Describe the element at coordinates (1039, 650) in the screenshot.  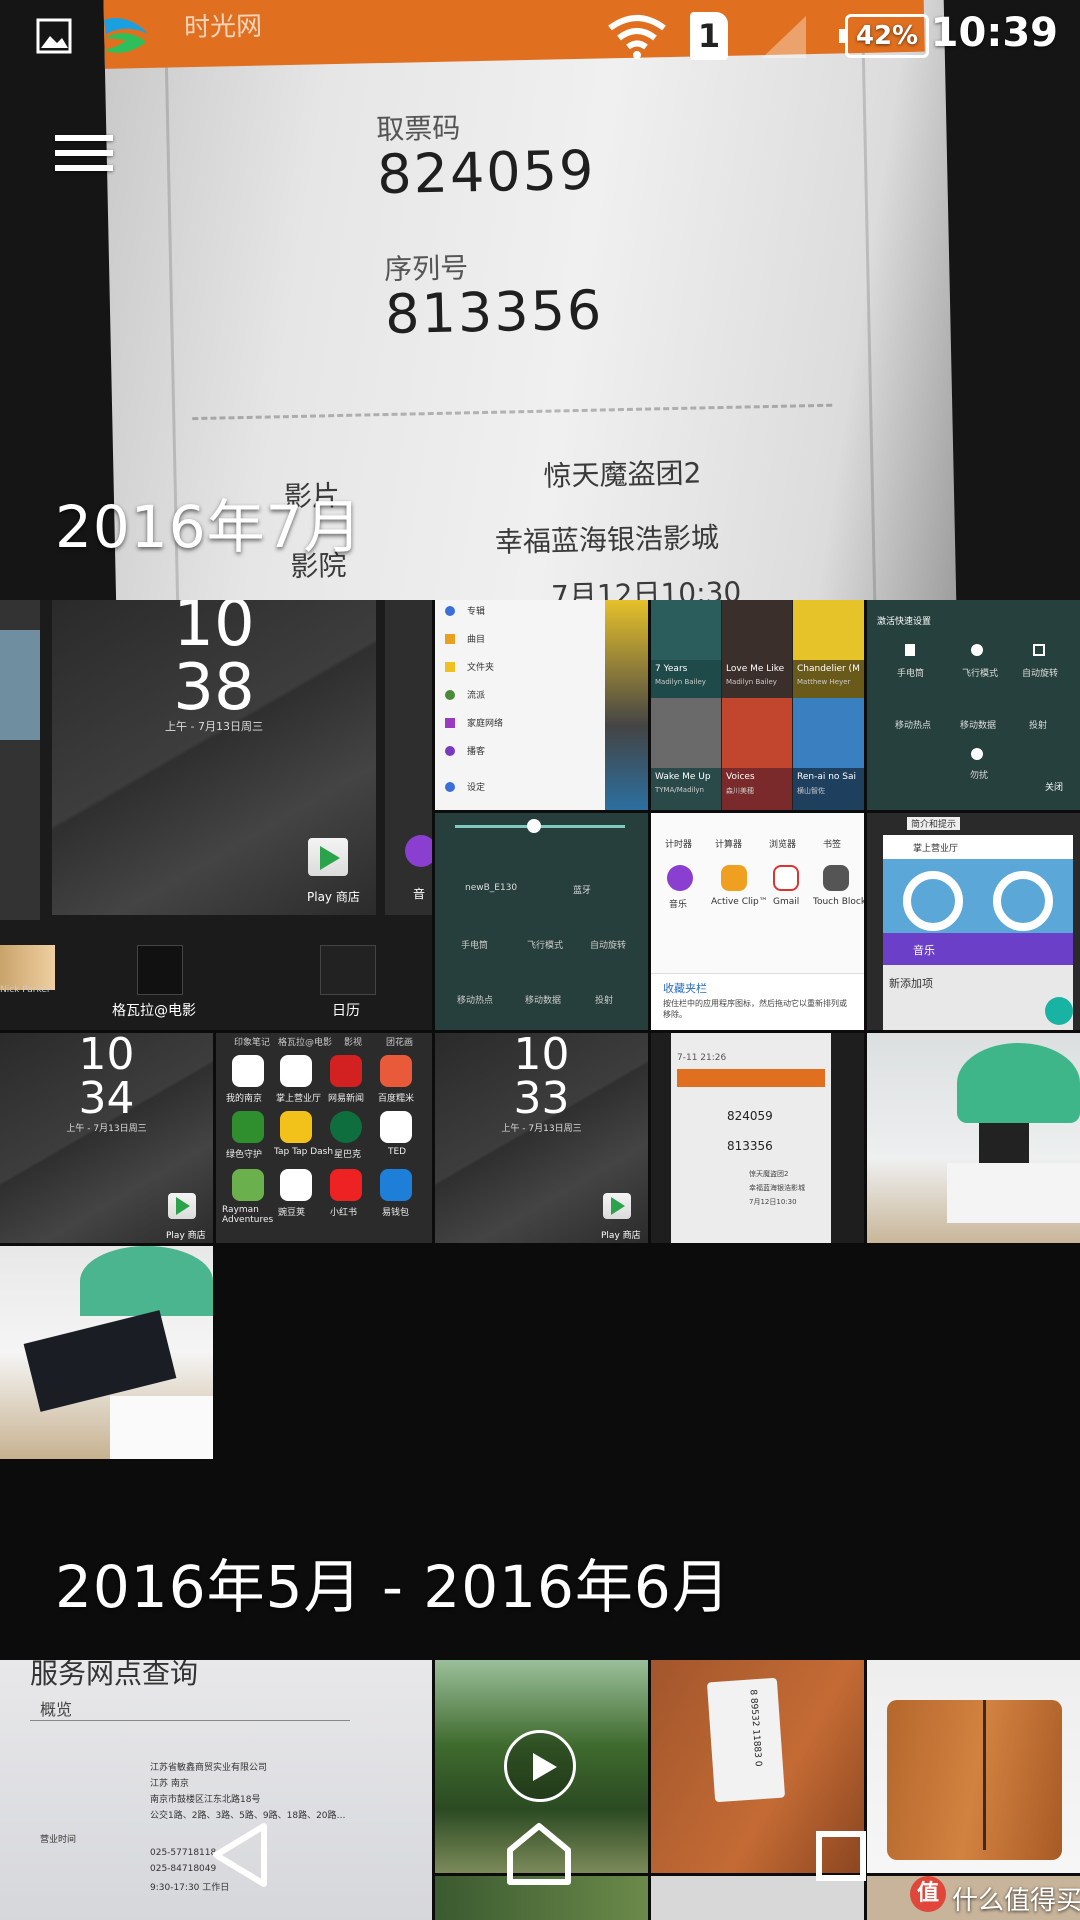
I see `rotate-icon` at that location.